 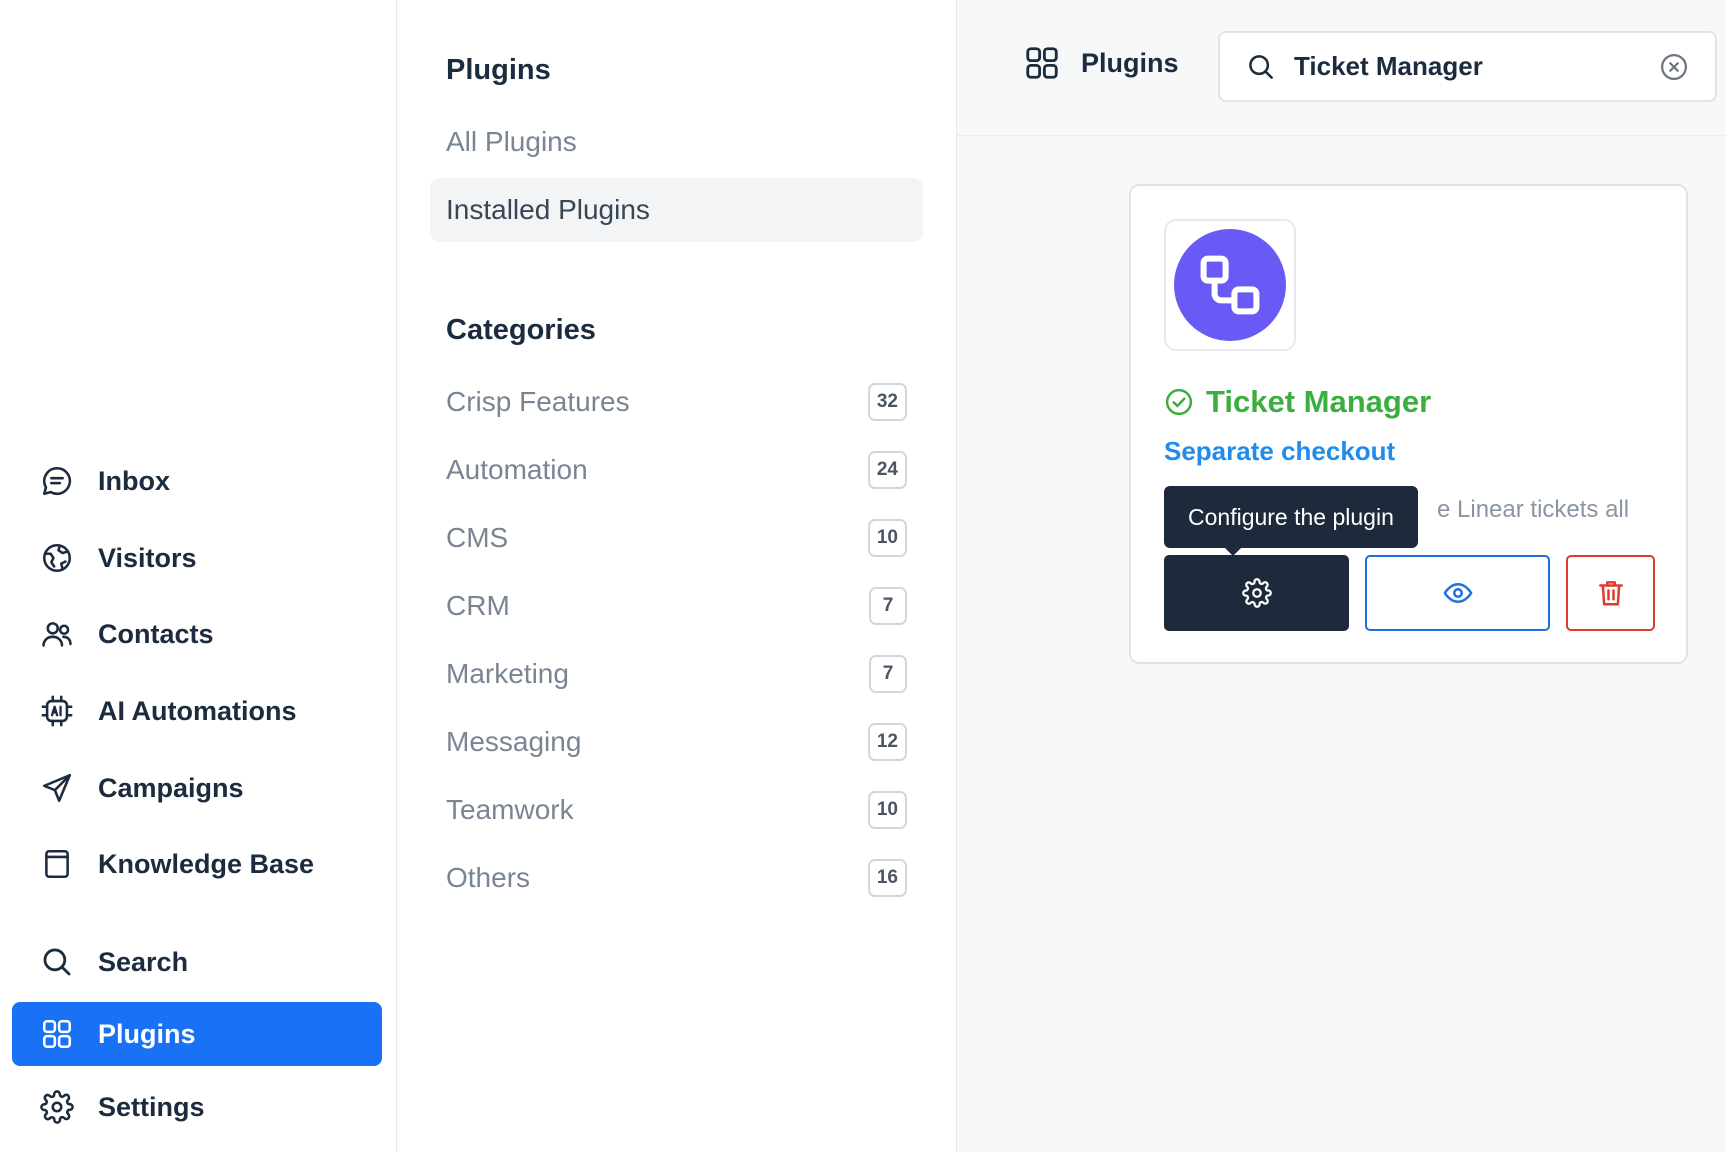 I want to click on nav-label-contacts: Contacts, so click(x=156, y=633).